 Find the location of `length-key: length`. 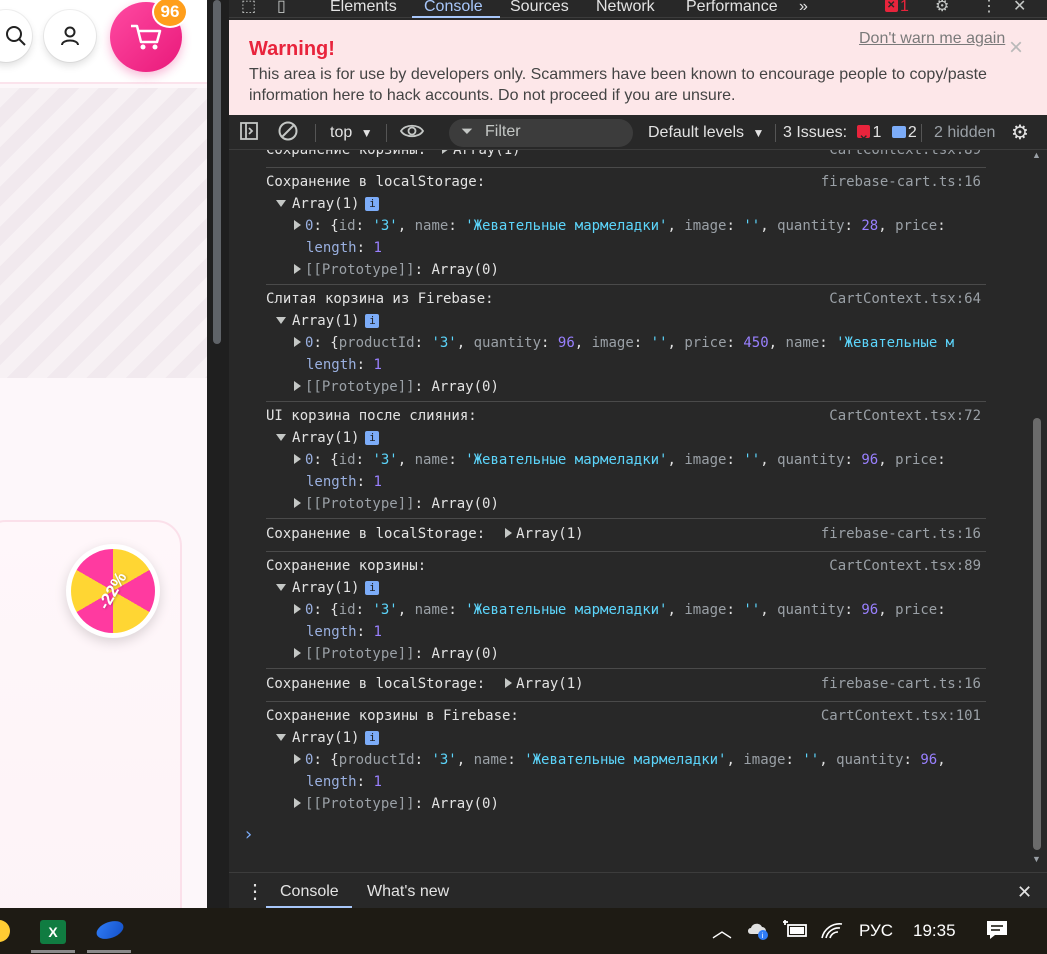

length-key: length is located at coordinates (331, 632).